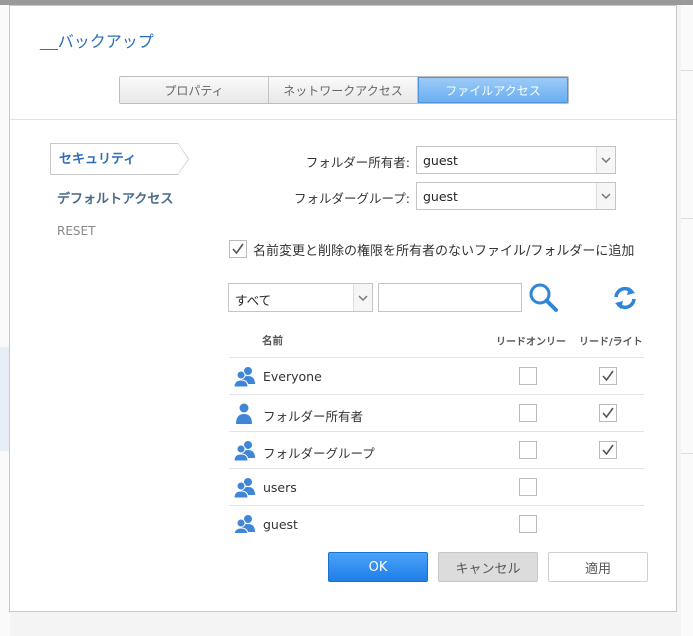  I want to click on table-row: フォルダー所有者, so click(436, 413).